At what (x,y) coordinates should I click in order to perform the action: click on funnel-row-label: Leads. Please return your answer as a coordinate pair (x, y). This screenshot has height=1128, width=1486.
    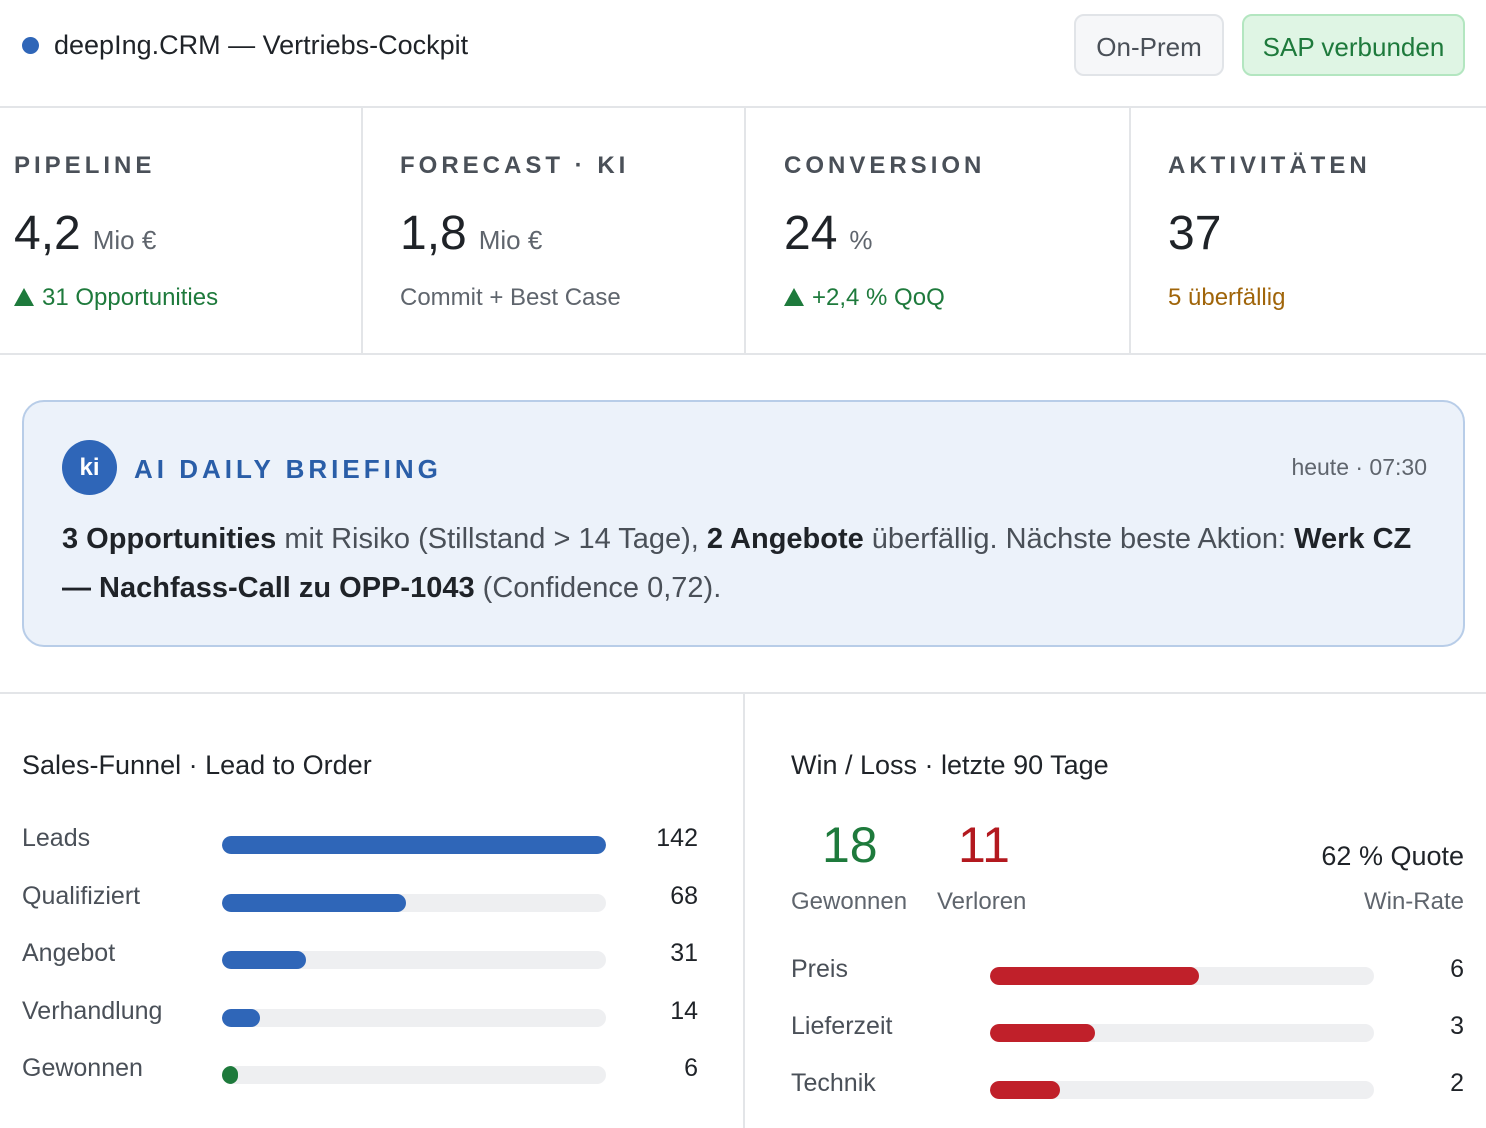
    Looking at the image, I should click on (56, 838).